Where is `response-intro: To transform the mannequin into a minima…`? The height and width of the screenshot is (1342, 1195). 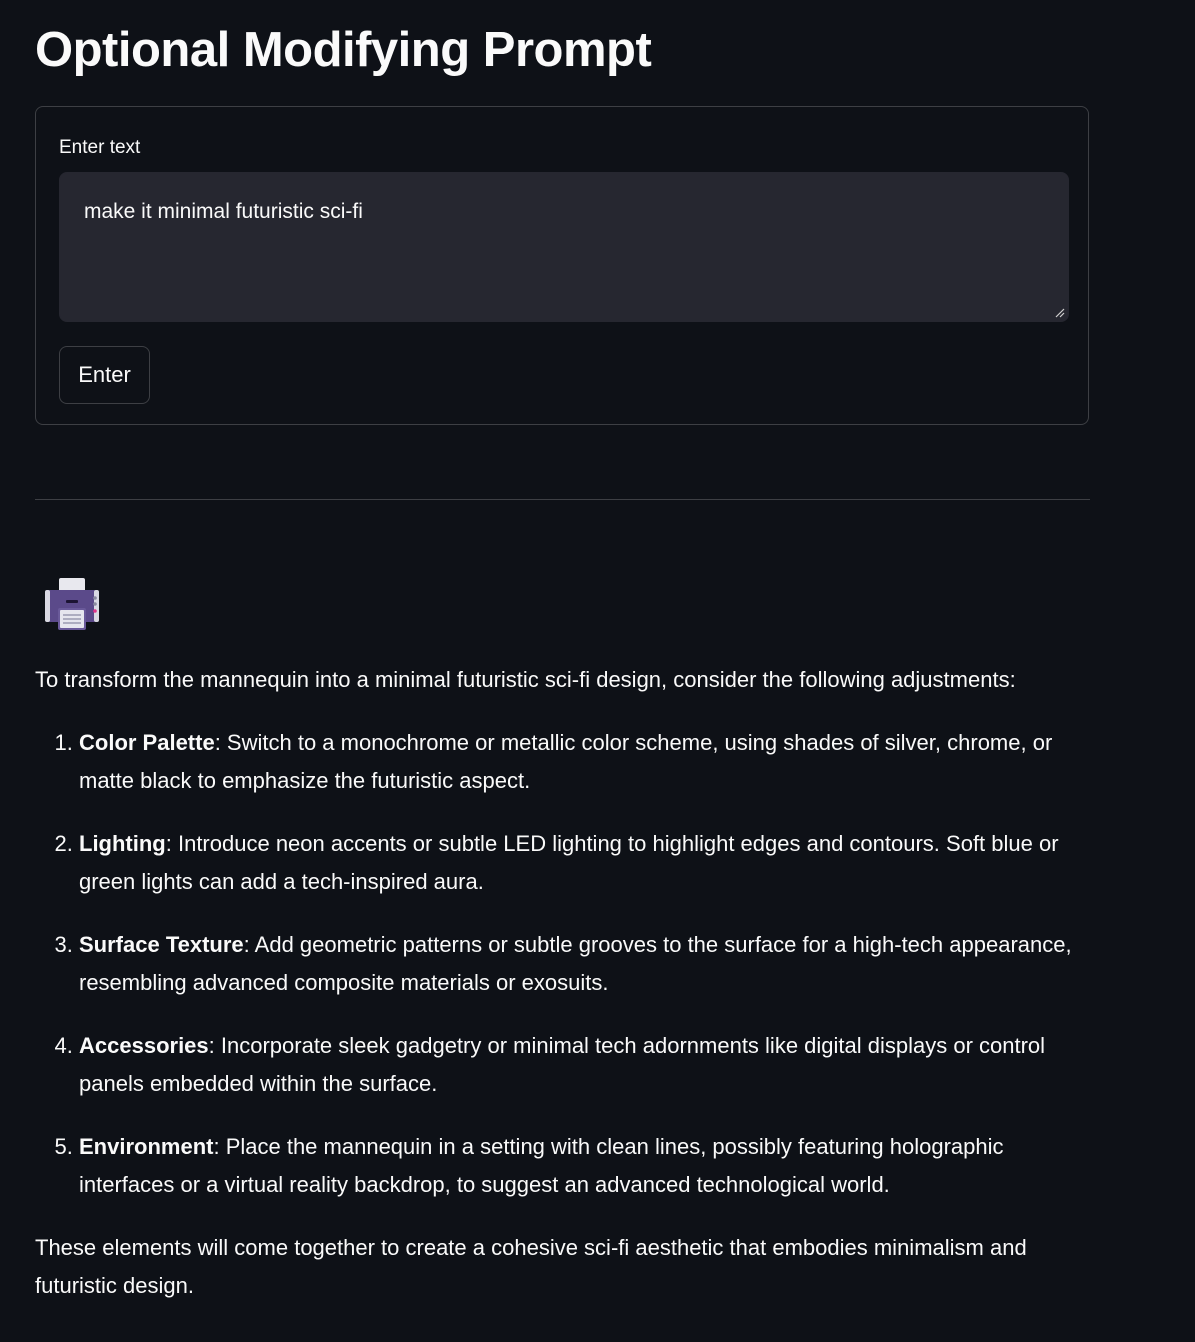
response-intro: To transform the mannequin into a minima… is located at coordinates (525, 679).